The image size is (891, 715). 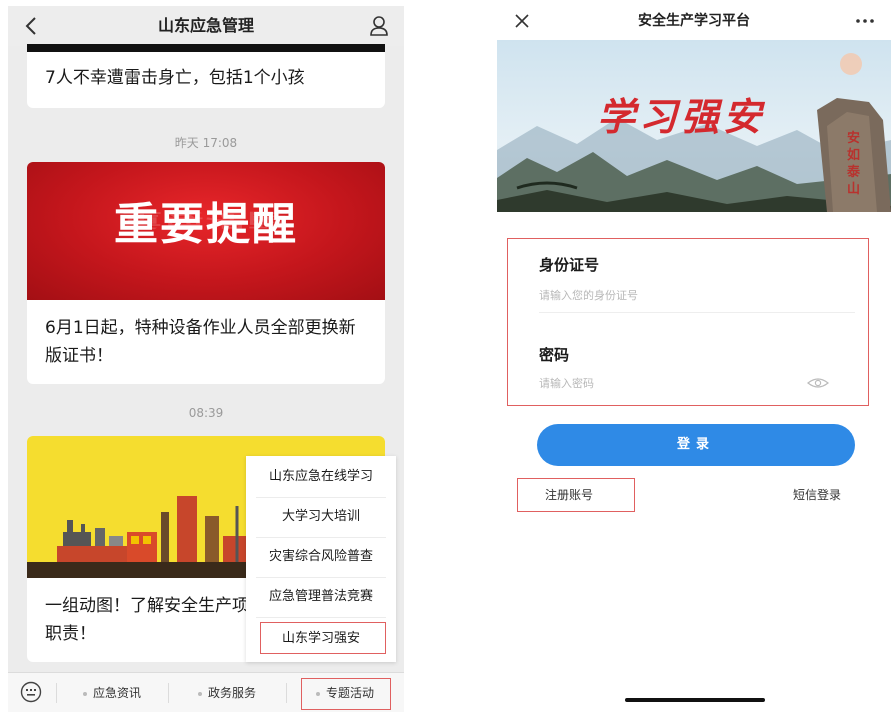 What do you see at coordinates (696, 445) in the screenshot?
I see `login-button: 登录` at bounding box center [696, 445].